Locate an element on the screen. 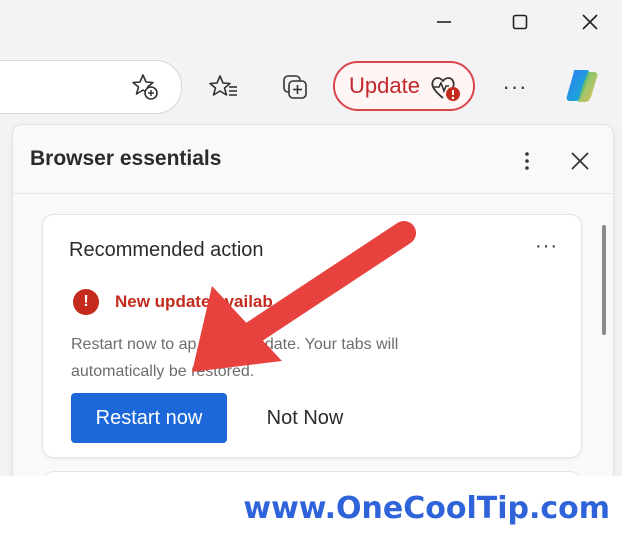 The image size is (622, 541). update-label: Update is located at coordinates (384, 85).